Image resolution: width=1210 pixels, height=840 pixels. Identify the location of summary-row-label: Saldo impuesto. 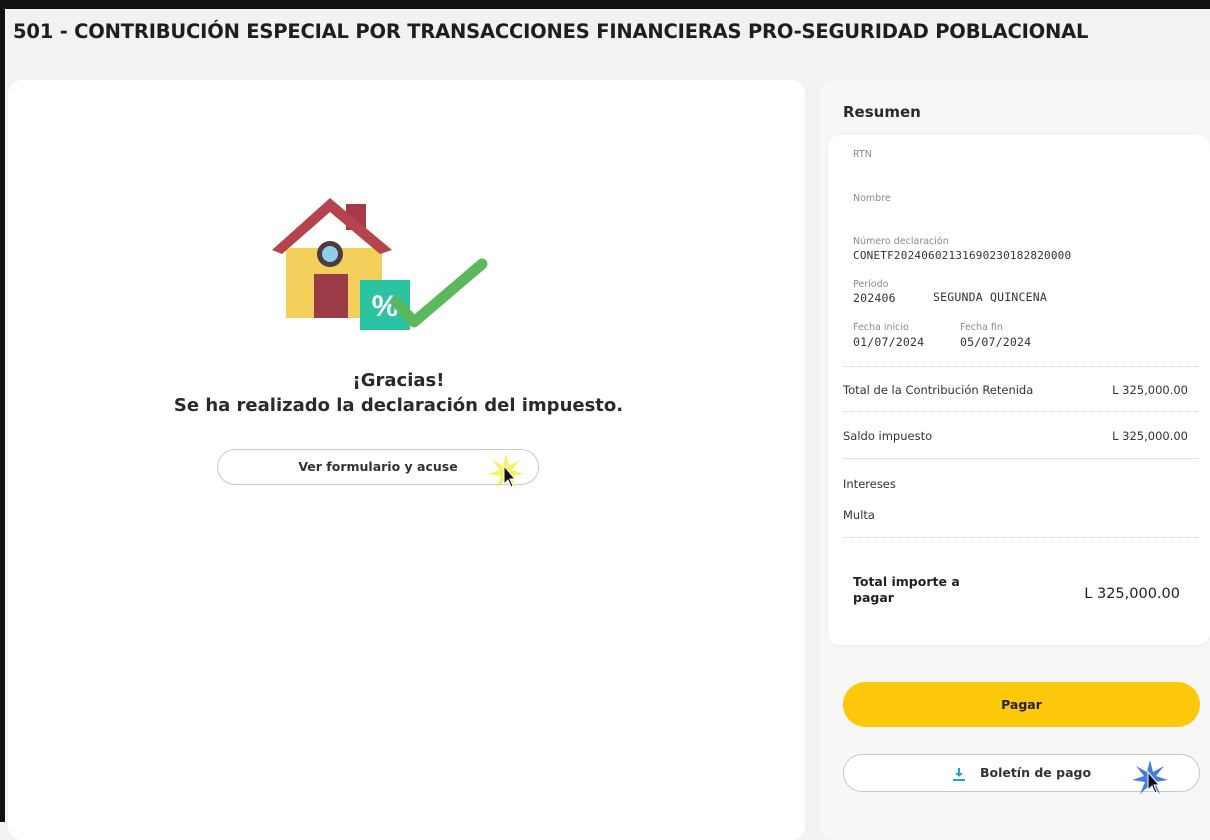
(888, 436).